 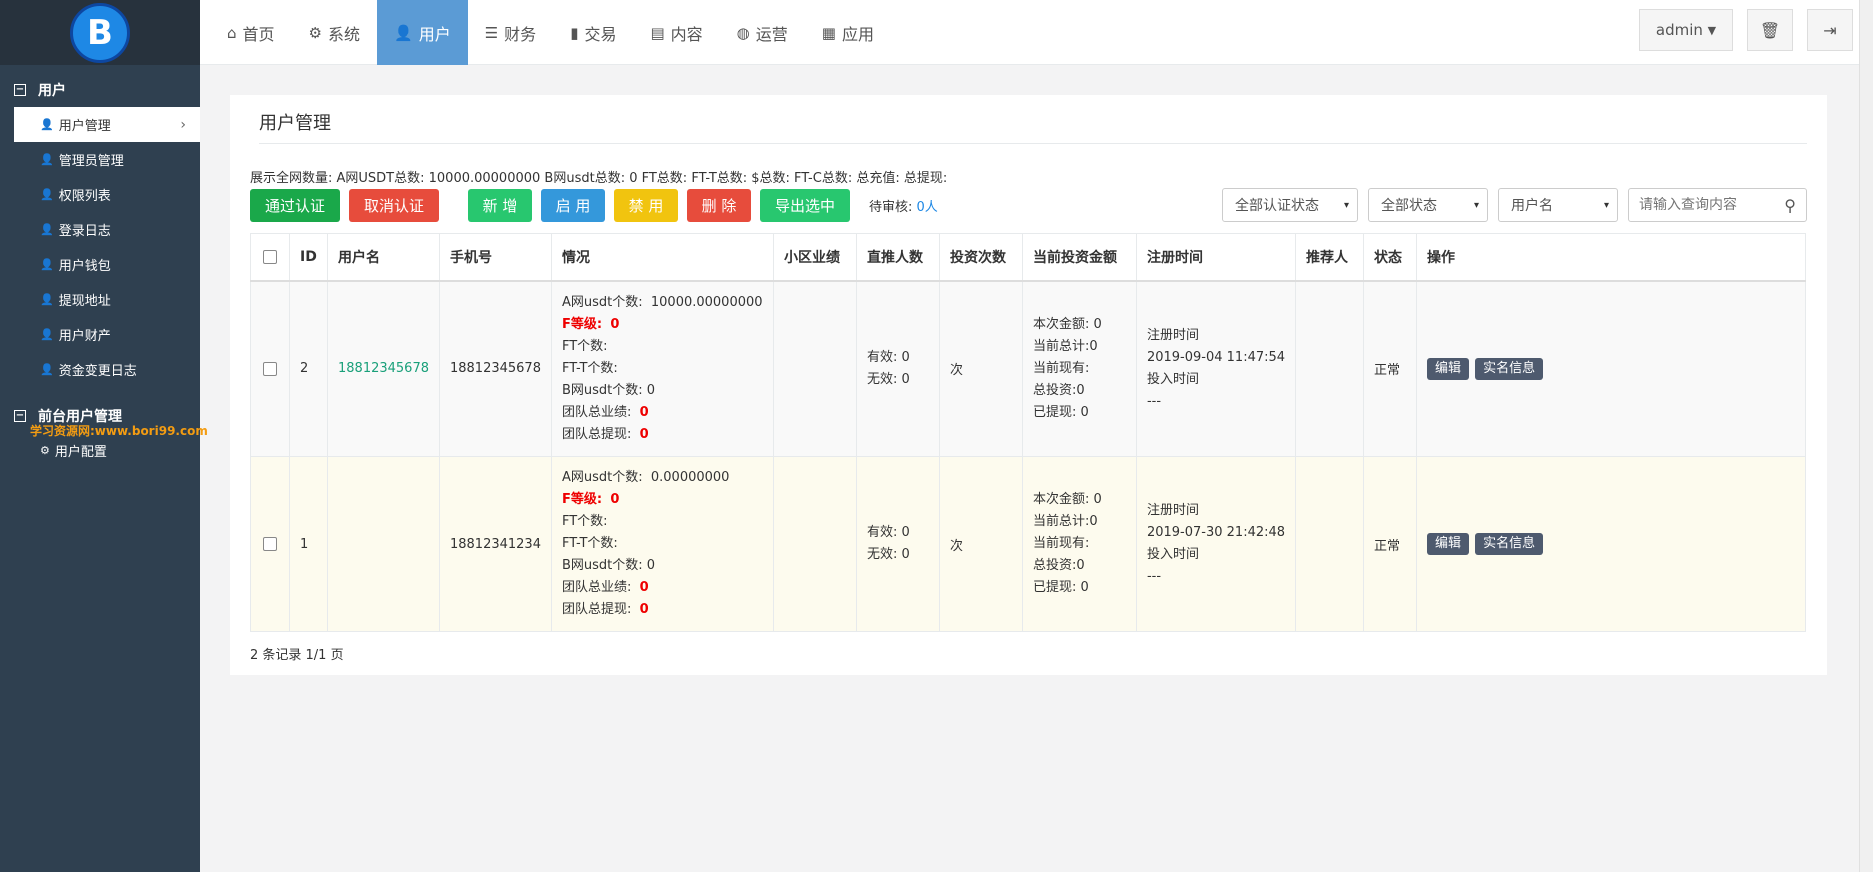 I want to click on col-phone: 手机号, so click(x=495, y=257).